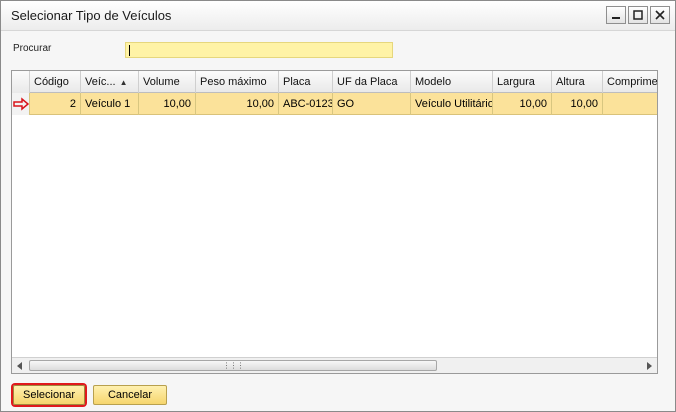  I want to click on column-header-altura: Altura, so click(577, 82).